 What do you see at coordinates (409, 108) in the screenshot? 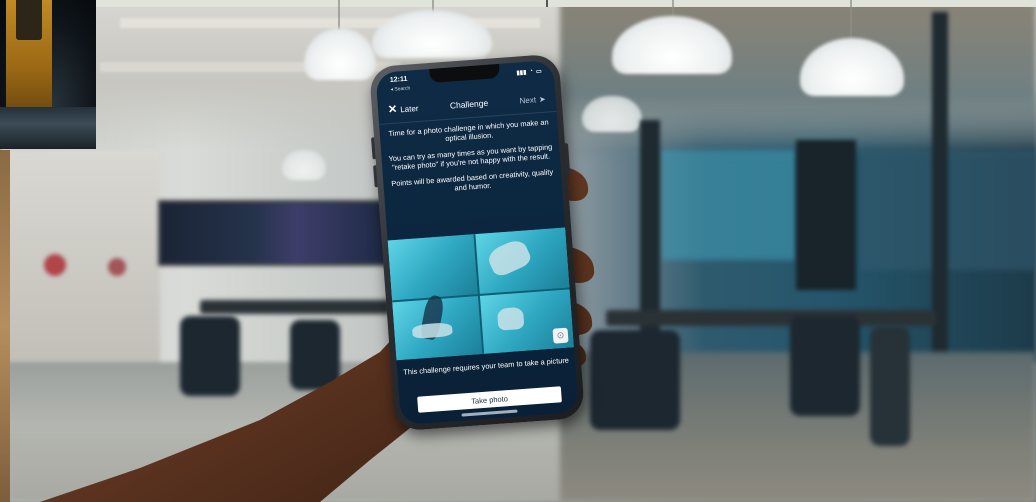
I see `later-label: Later` at bounding box center [409, 108].